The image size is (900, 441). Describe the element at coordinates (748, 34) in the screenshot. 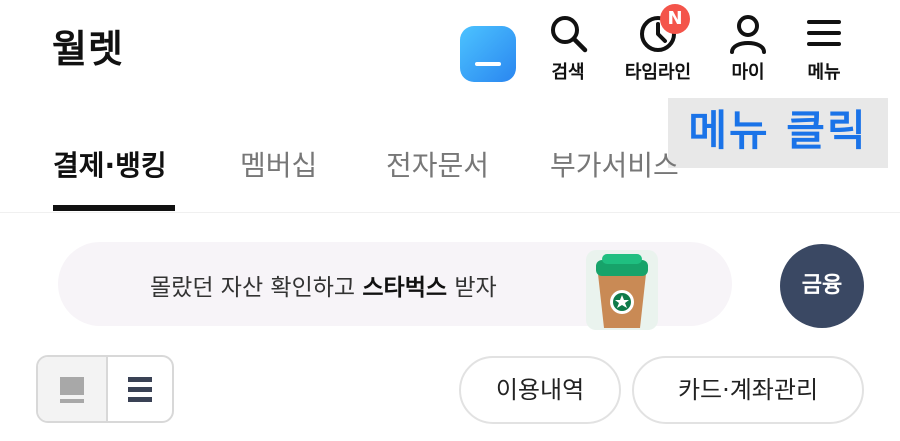

I see `person-icon` at that location.